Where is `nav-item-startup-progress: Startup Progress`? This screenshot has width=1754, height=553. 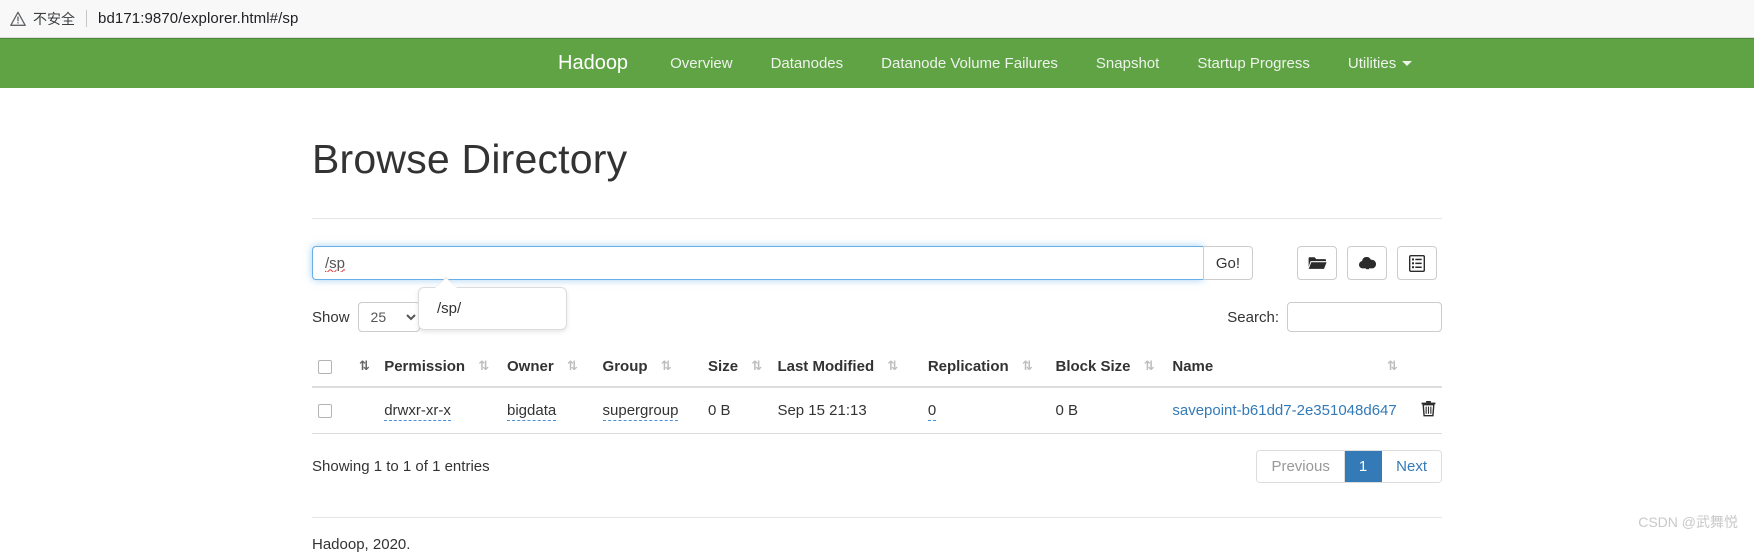 nav-item-startup-progress: Startup Progress is located at coordinates (1253, 63).